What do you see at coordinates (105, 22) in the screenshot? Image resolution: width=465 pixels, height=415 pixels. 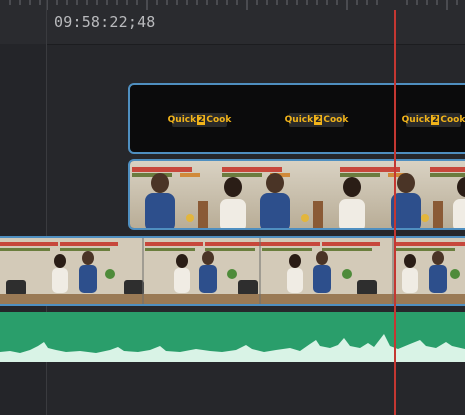 I see `current-timecode: 09:58:22;48` at bounding box center [105, 22].